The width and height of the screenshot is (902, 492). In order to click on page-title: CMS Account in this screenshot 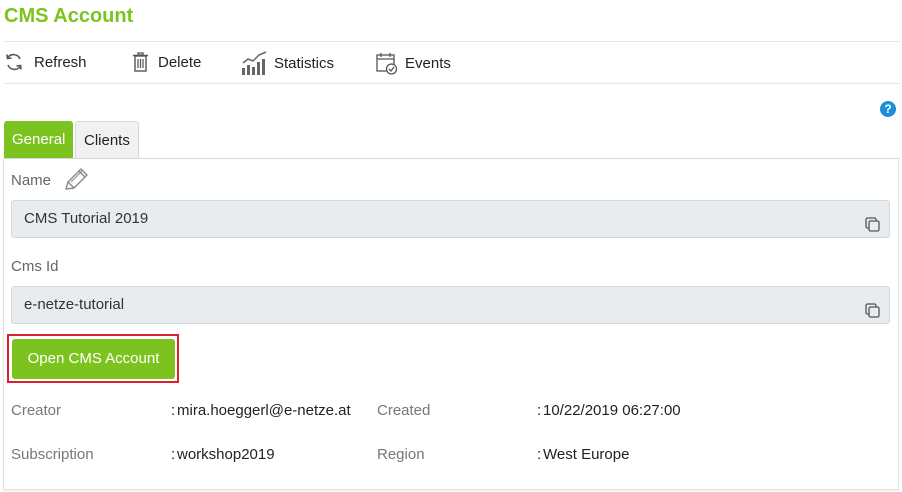, I will do `click(69, 16)`.